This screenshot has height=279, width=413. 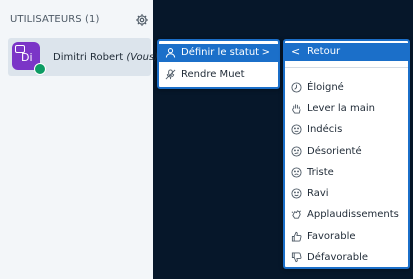 I want to click on gear-icon, so click(x=142, y=20).